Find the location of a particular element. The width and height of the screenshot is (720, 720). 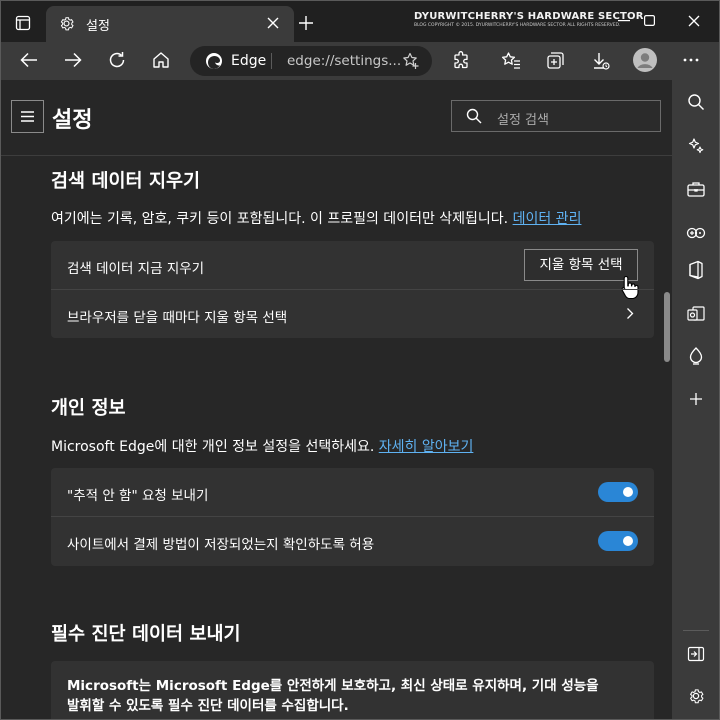

tab-settings is located at coordinates (170, 24).